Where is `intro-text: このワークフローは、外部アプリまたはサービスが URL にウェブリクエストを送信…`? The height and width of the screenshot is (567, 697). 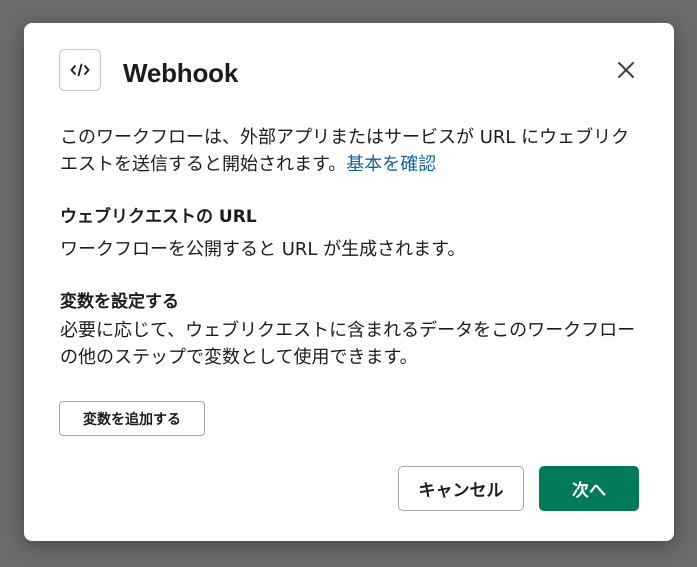
intro-text: このワークフローは、外部アプリまたはサービスが URL にウェブリクエストを送信… is located at coordinates (345, 151).